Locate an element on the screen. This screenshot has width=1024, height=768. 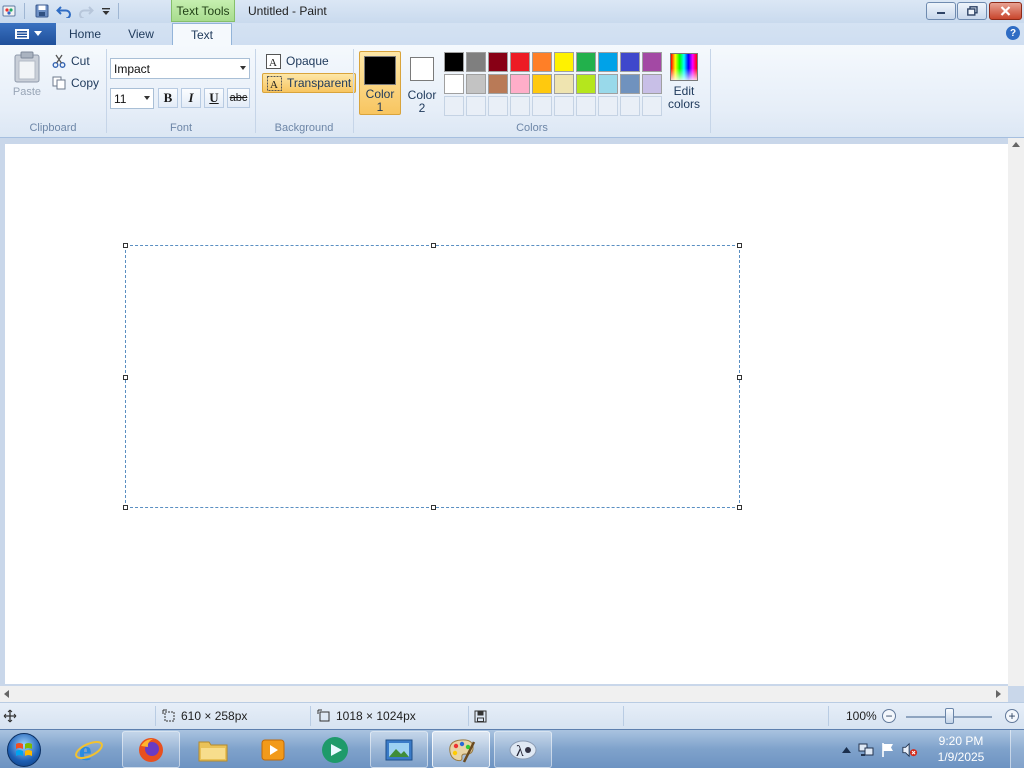
resize-handle-bottom-right is located at coordinates (739, 507).